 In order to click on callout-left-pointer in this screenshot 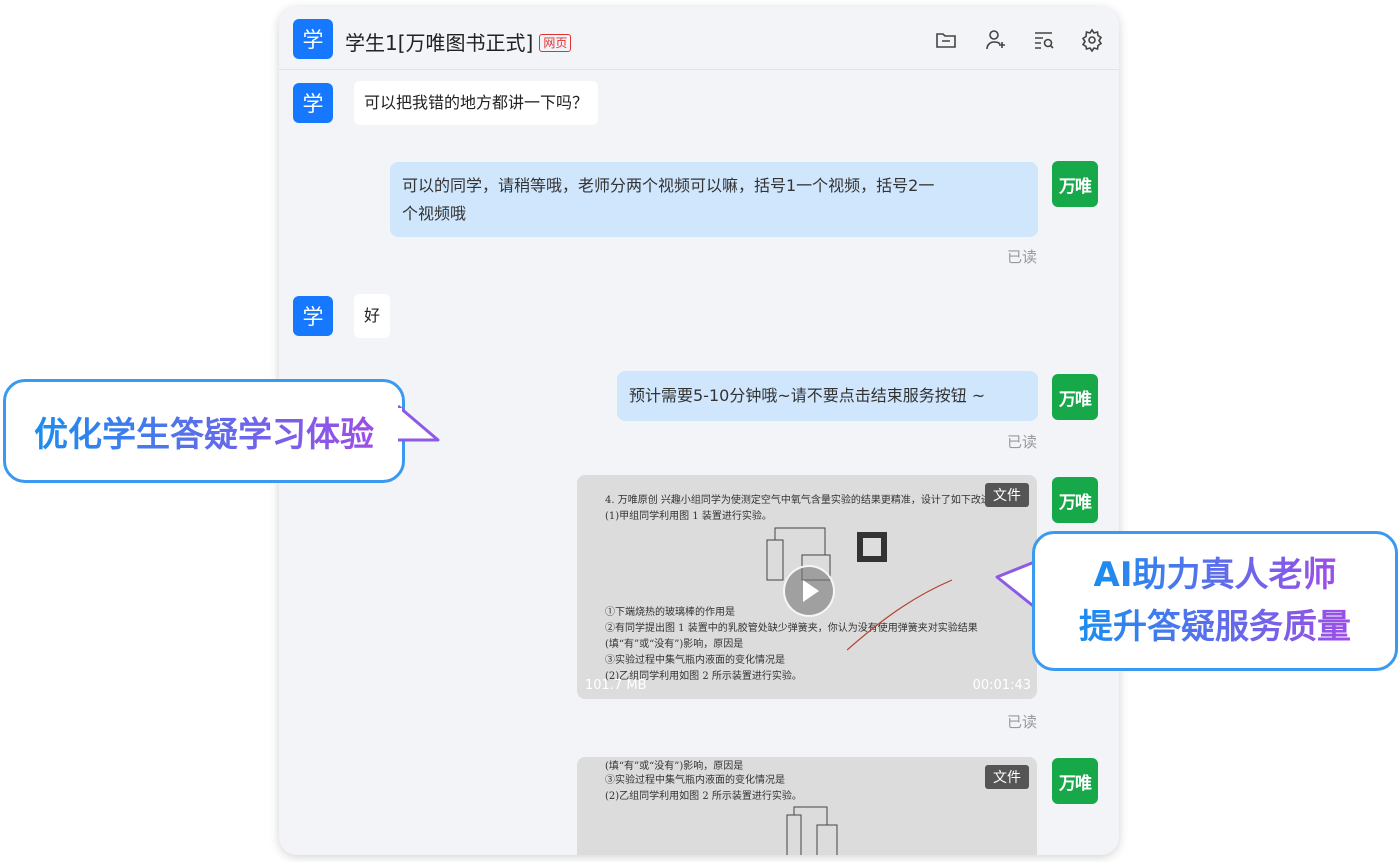, I will do `click(419, 423)`.